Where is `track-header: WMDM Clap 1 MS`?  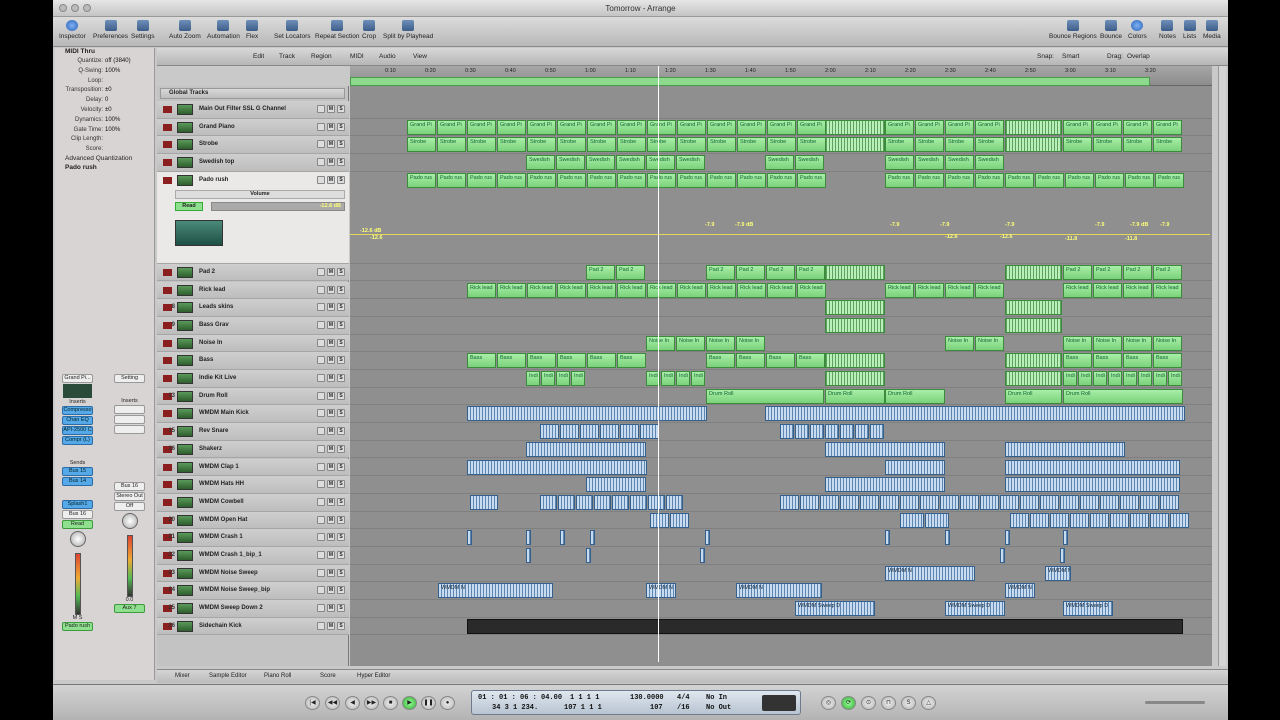 track-header: WMDM Clap 1 MS is located at coordinates (253, 467).